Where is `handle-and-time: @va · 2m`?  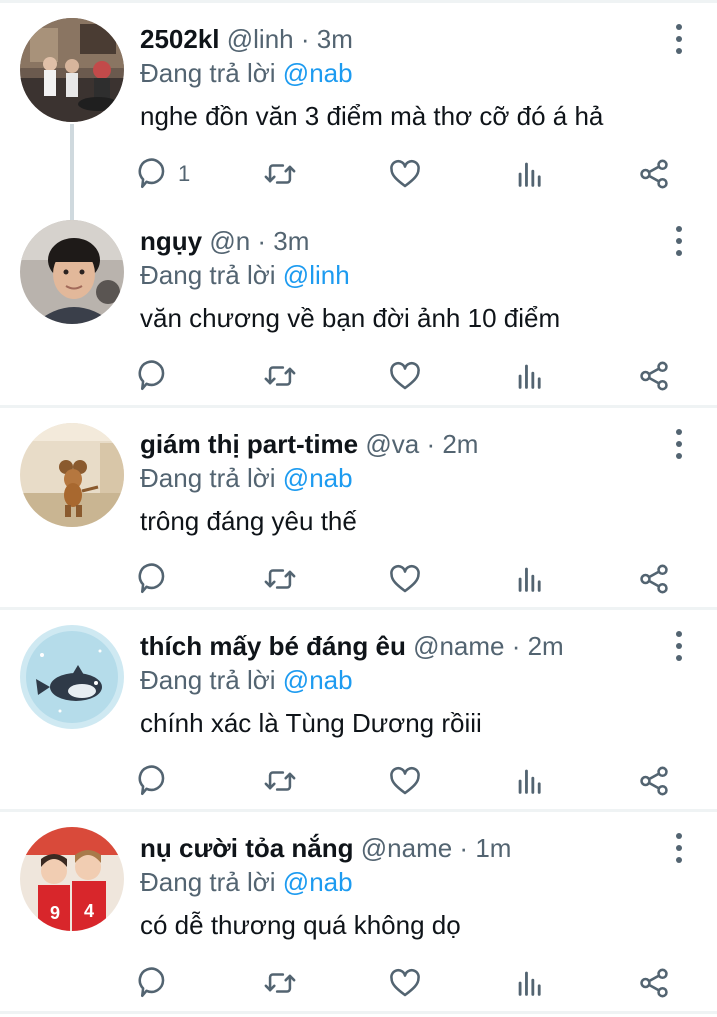 handle-and-time: @va · 2m is located at coordinates (422, 444).